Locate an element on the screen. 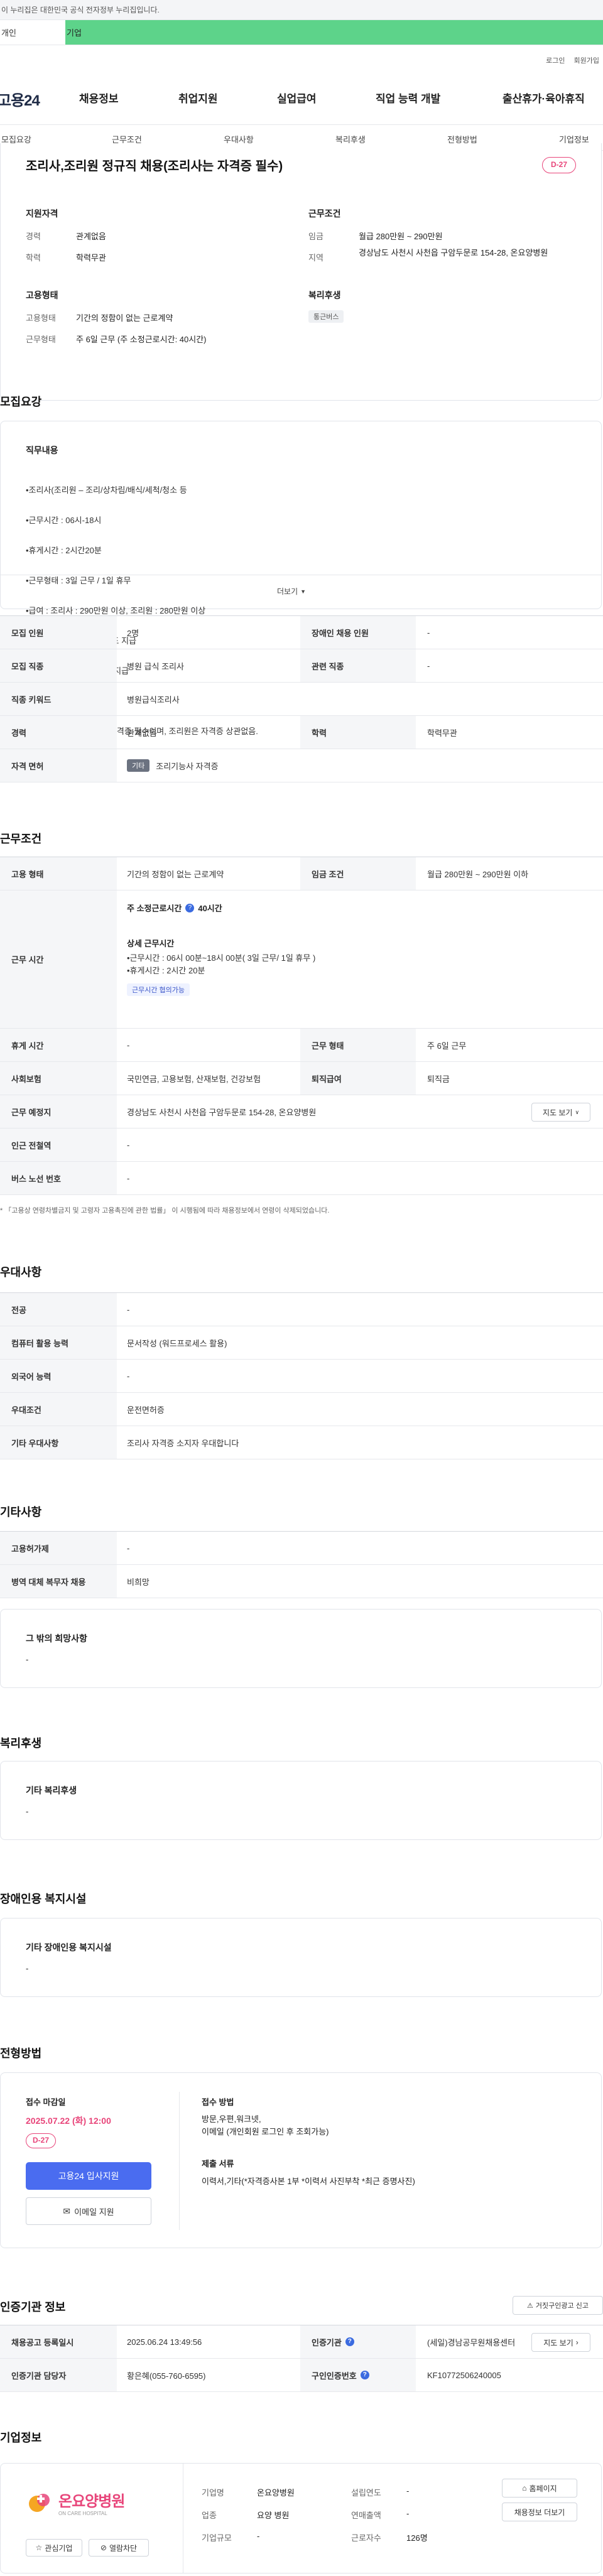 The image size is (603, 2576). table-row: 인근 전철역 - is located at coordinates (301, 1145).